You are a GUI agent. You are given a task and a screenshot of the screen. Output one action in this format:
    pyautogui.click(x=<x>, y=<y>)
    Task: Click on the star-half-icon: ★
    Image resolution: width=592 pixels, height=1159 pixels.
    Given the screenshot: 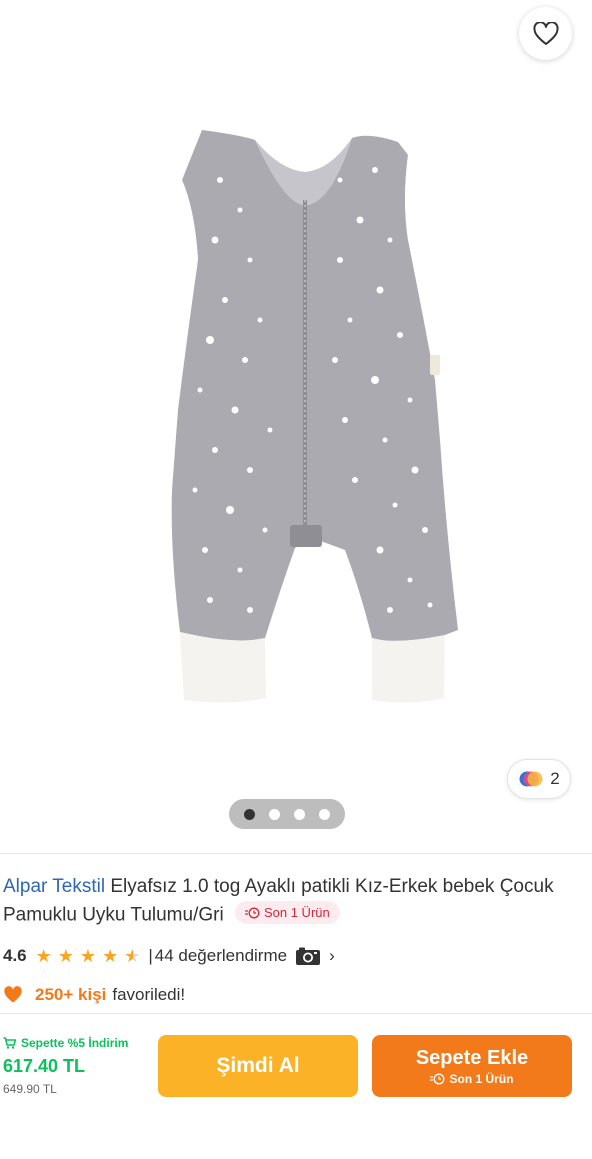 What is the action you would take?
    pyautogui.click(x=132, y=956)
    